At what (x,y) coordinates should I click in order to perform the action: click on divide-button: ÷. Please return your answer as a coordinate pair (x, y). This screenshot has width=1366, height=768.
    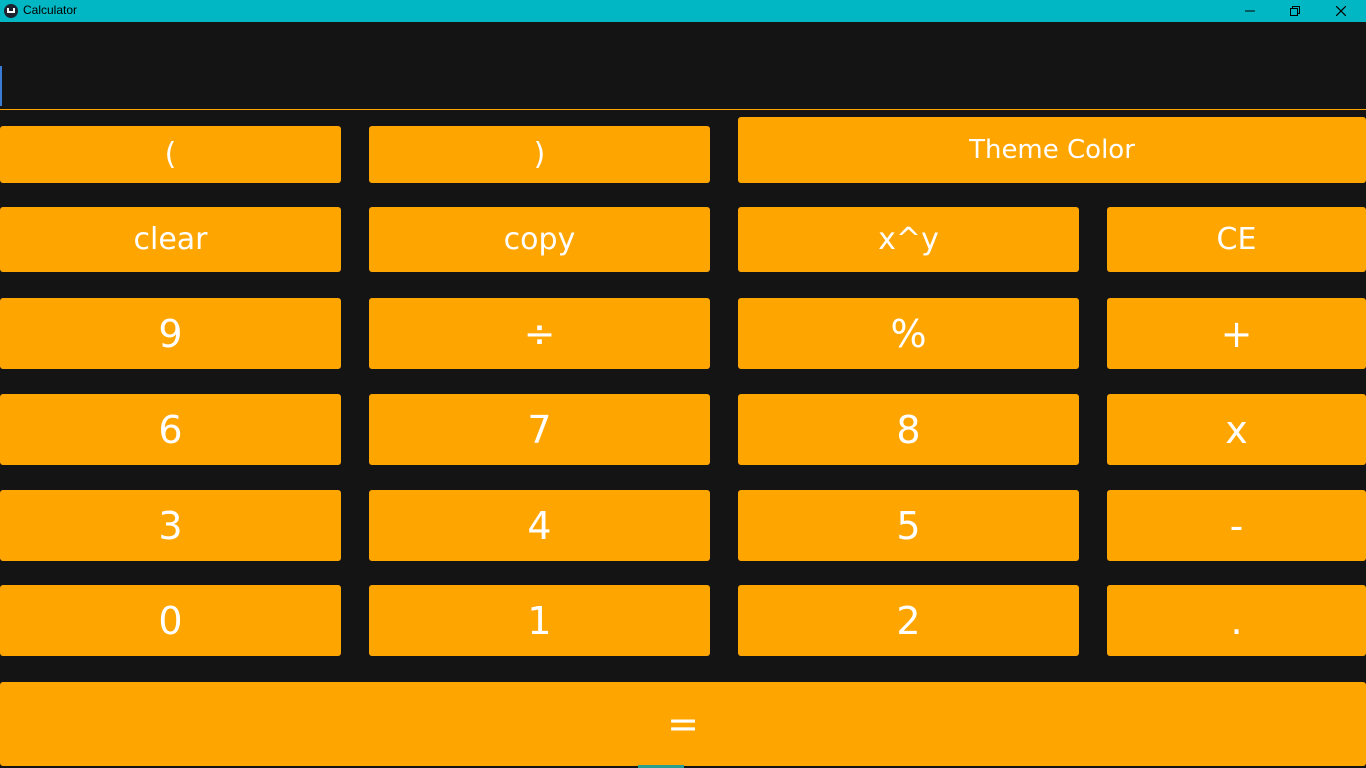
    Looking at the image, I should click on (539, 333).